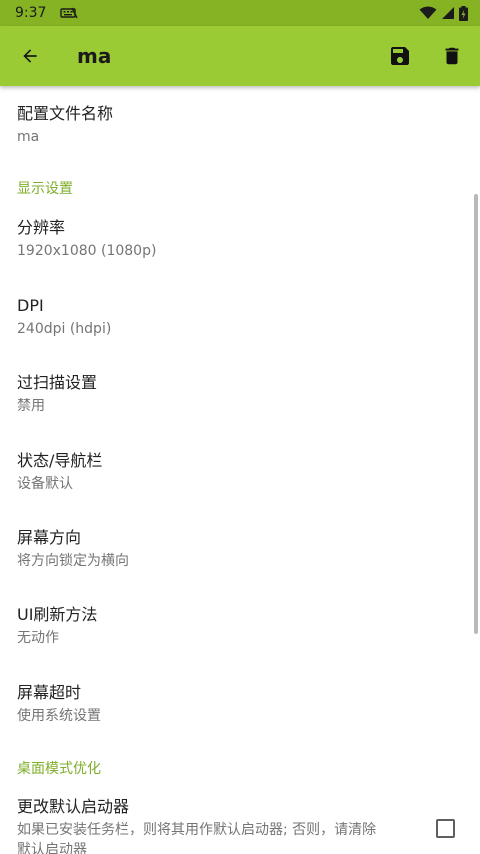 Image resolution: width=480 pixels, height=854 pixels. Describe the element at coordinates (65, 113) in the screenshot. I see `pref-title: 配置文件名称` at that location.